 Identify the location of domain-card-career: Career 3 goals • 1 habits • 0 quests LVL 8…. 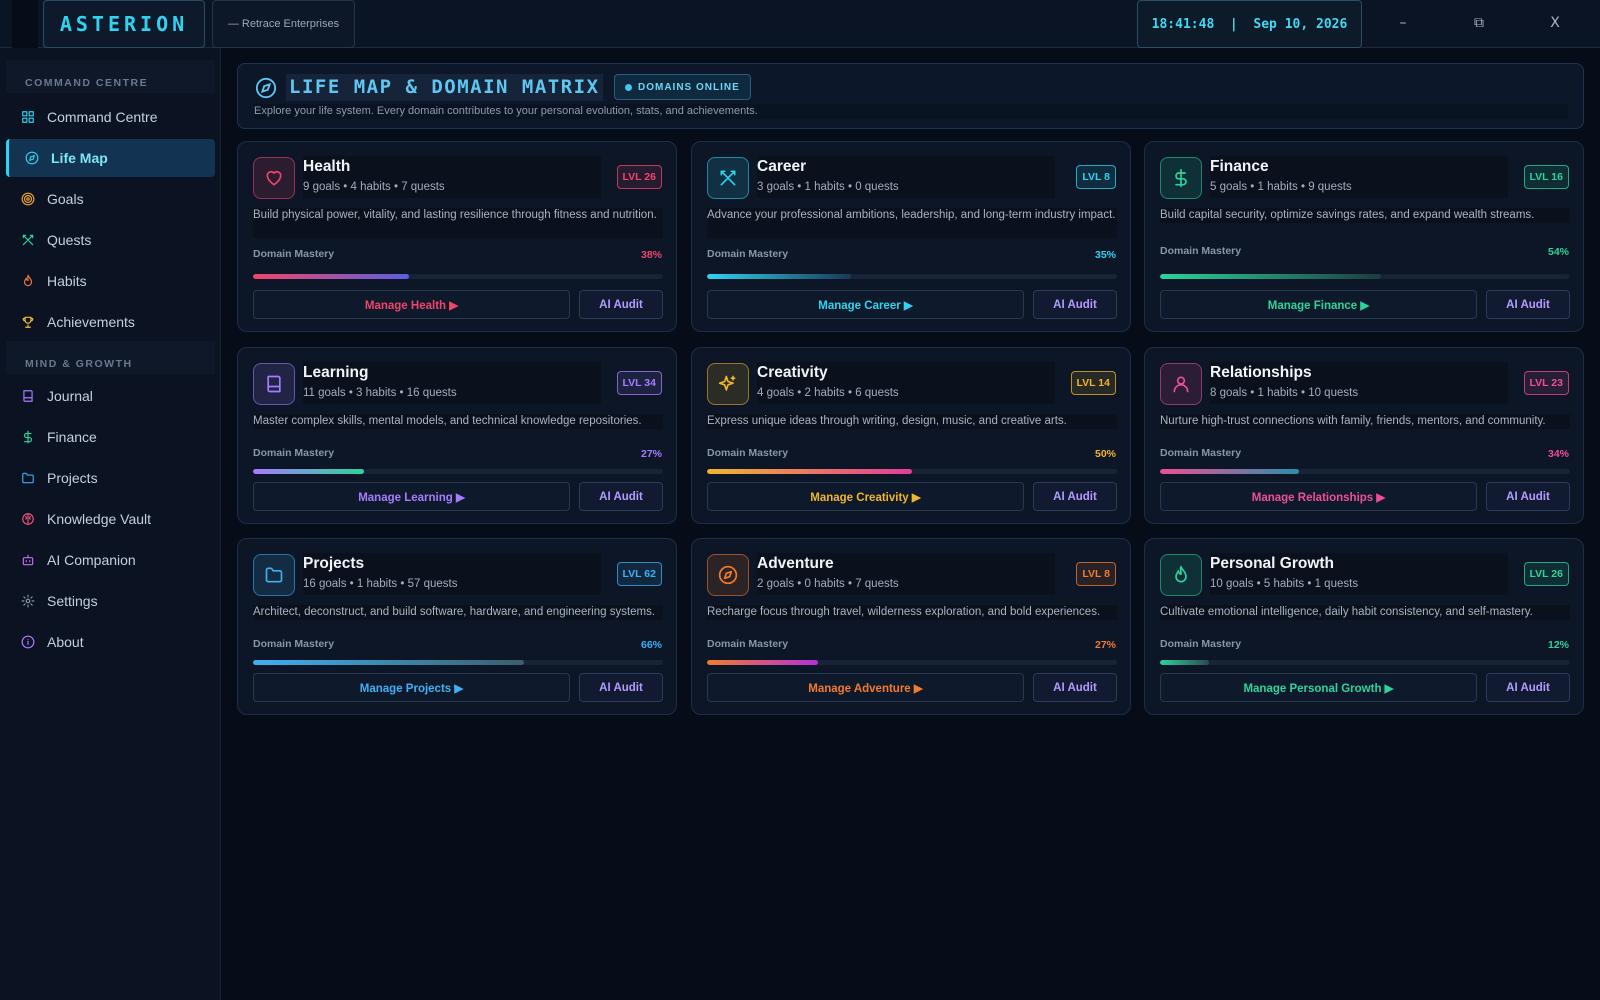
(911, 236).